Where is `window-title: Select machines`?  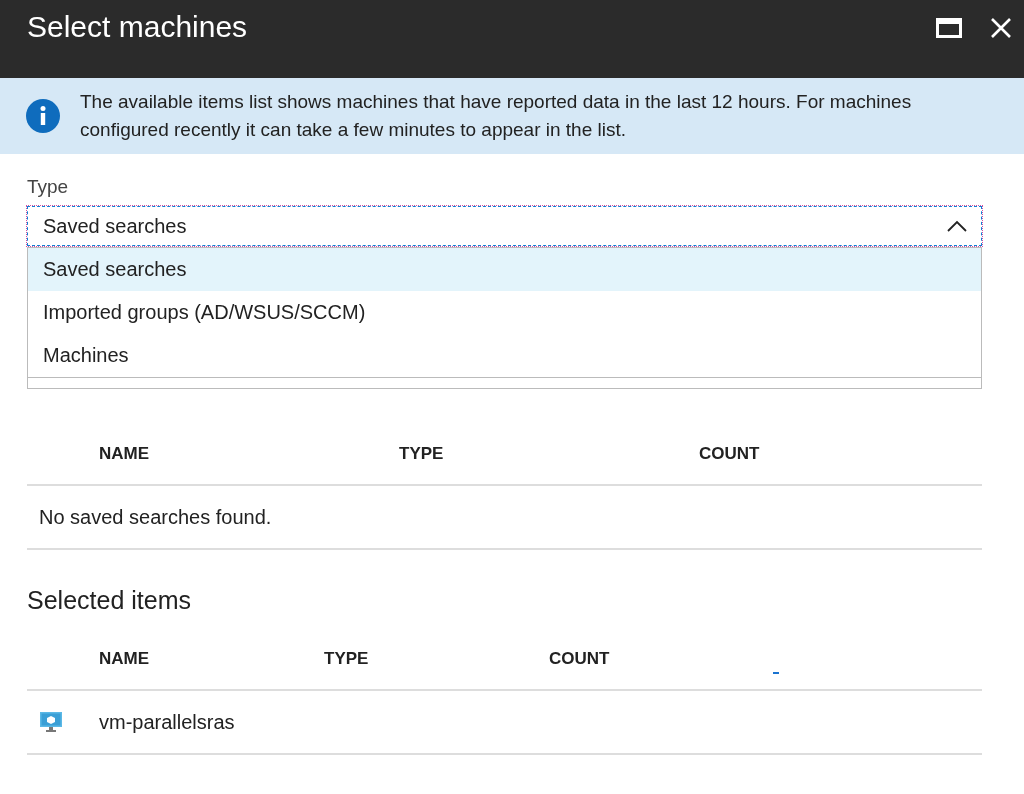 window-title: Select machines is located at coordinates (137, 27).